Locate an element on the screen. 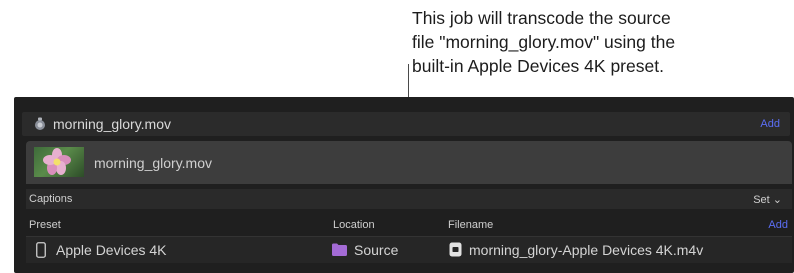 Image resolution: width=794 pixels, height=273 pixels. preset-name: Apple Devices 4K is located at coordinates (111, 250).